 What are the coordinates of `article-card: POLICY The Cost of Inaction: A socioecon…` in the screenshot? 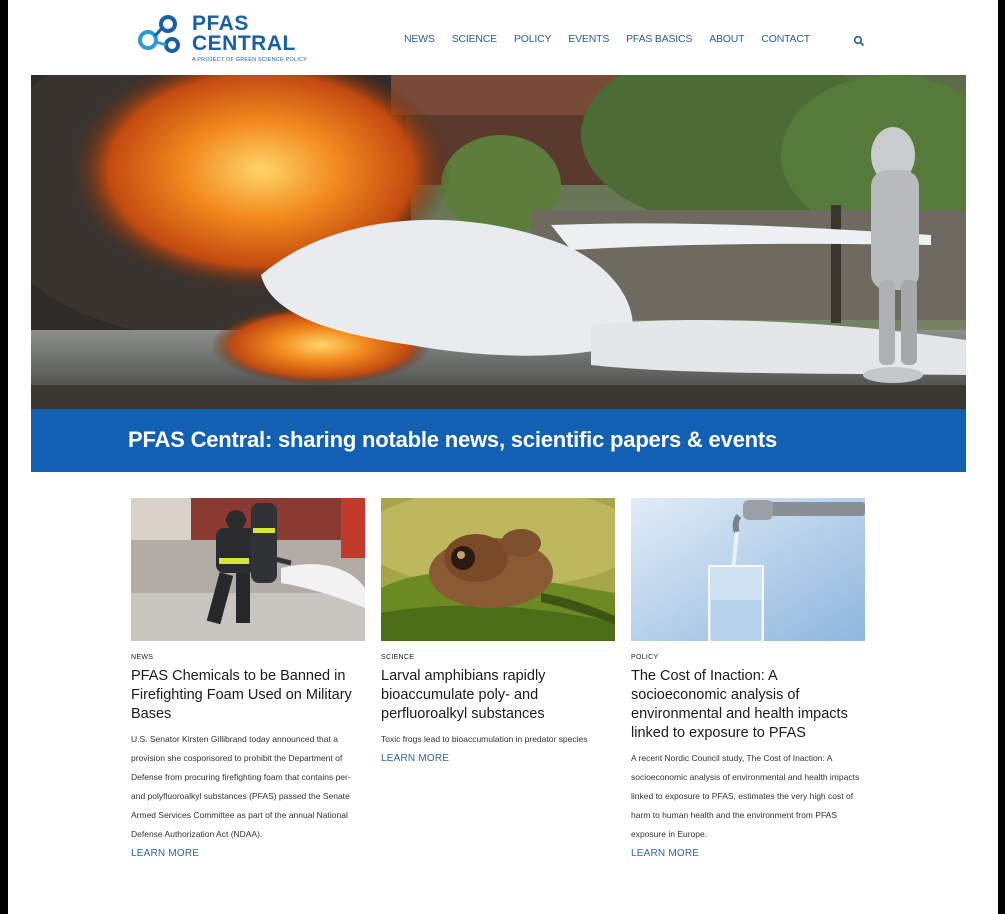 It's located at (748, 678).